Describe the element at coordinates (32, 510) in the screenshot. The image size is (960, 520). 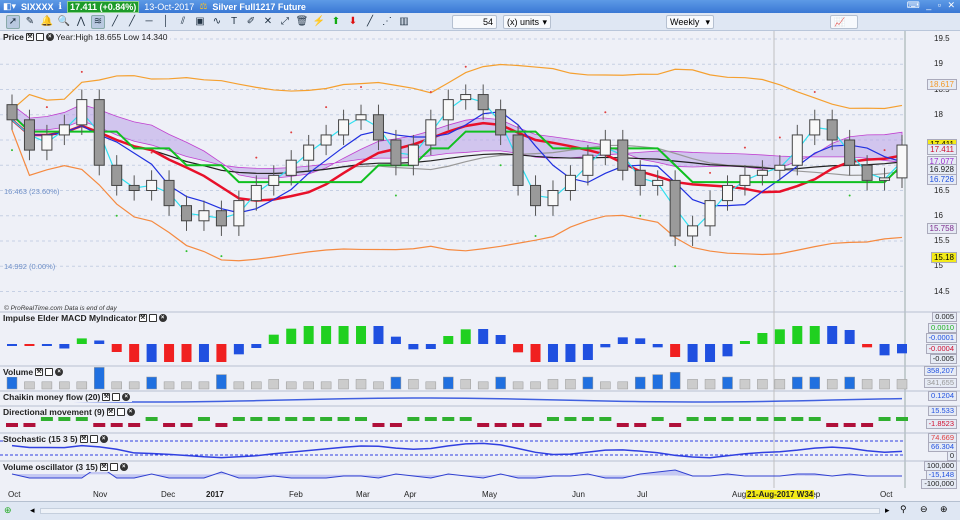
I see `scroll-left-icon: ◂` at that location.